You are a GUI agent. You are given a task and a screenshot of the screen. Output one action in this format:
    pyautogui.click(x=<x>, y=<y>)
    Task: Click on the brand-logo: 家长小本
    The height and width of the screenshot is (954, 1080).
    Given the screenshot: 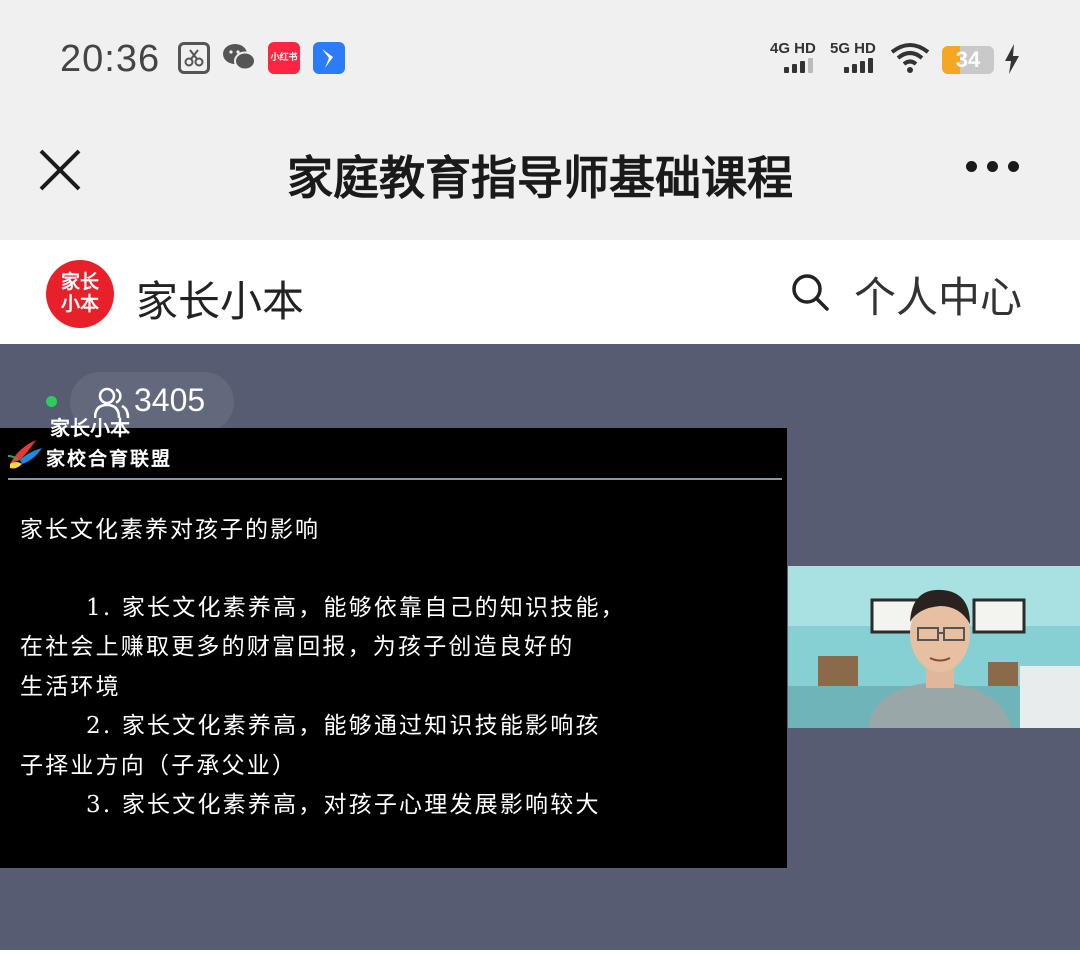 What is the action you would take?
    pyautogui.click(x=80, y=294)
    